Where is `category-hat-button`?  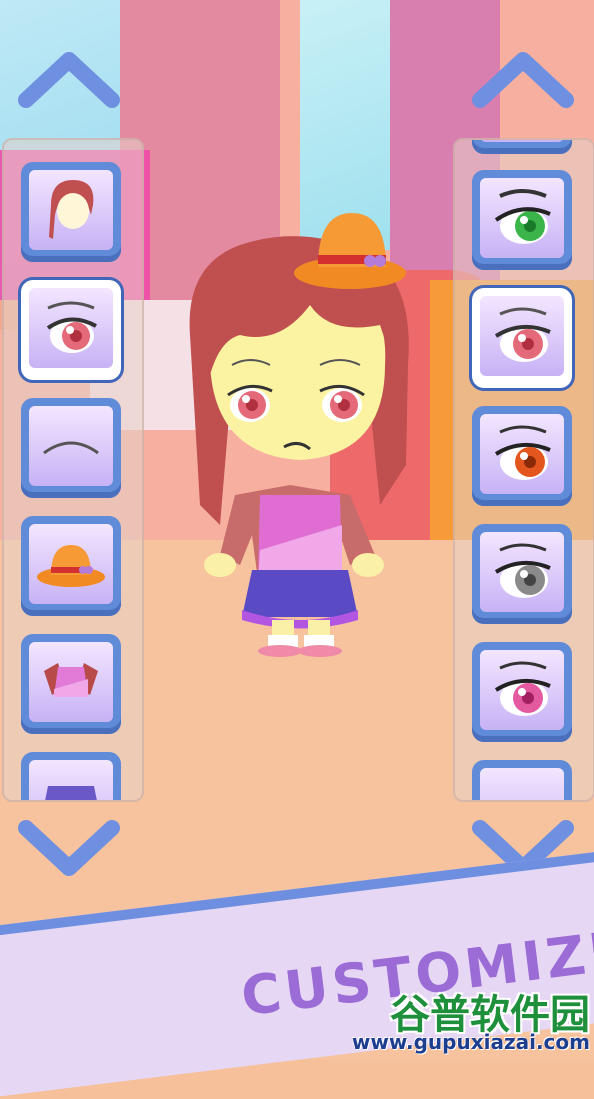
category-hat-button is located at coordinates (71, 566).